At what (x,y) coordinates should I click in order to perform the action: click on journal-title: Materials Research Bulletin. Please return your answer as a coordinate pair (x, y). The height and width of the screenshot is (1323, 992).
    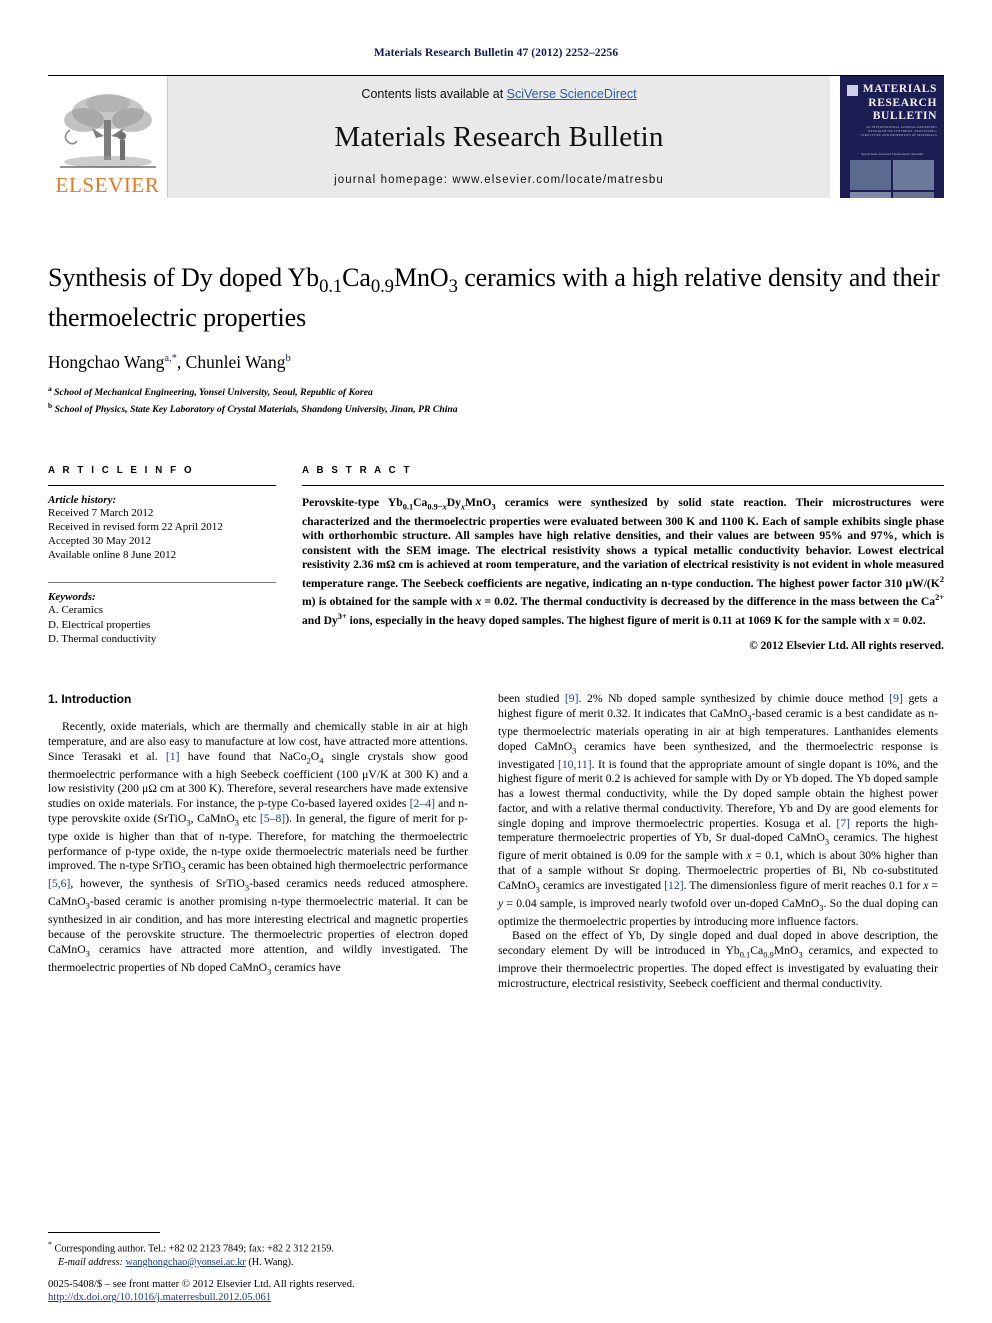
    Looking at the image, I should click on (499, 137).